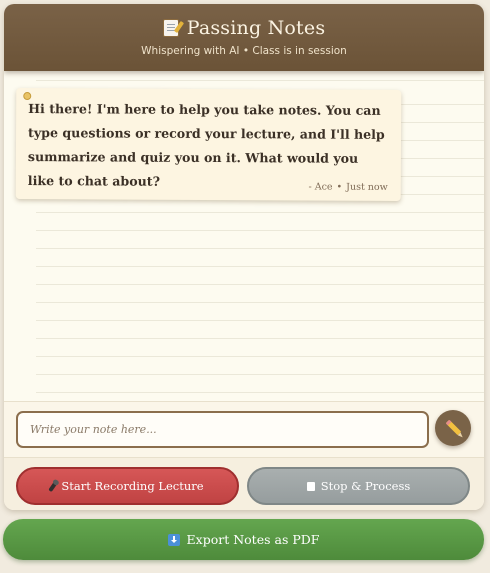 The height and width of the screenshot is (573, 490). I want to click on message-time: Just now, so click(367, 187).